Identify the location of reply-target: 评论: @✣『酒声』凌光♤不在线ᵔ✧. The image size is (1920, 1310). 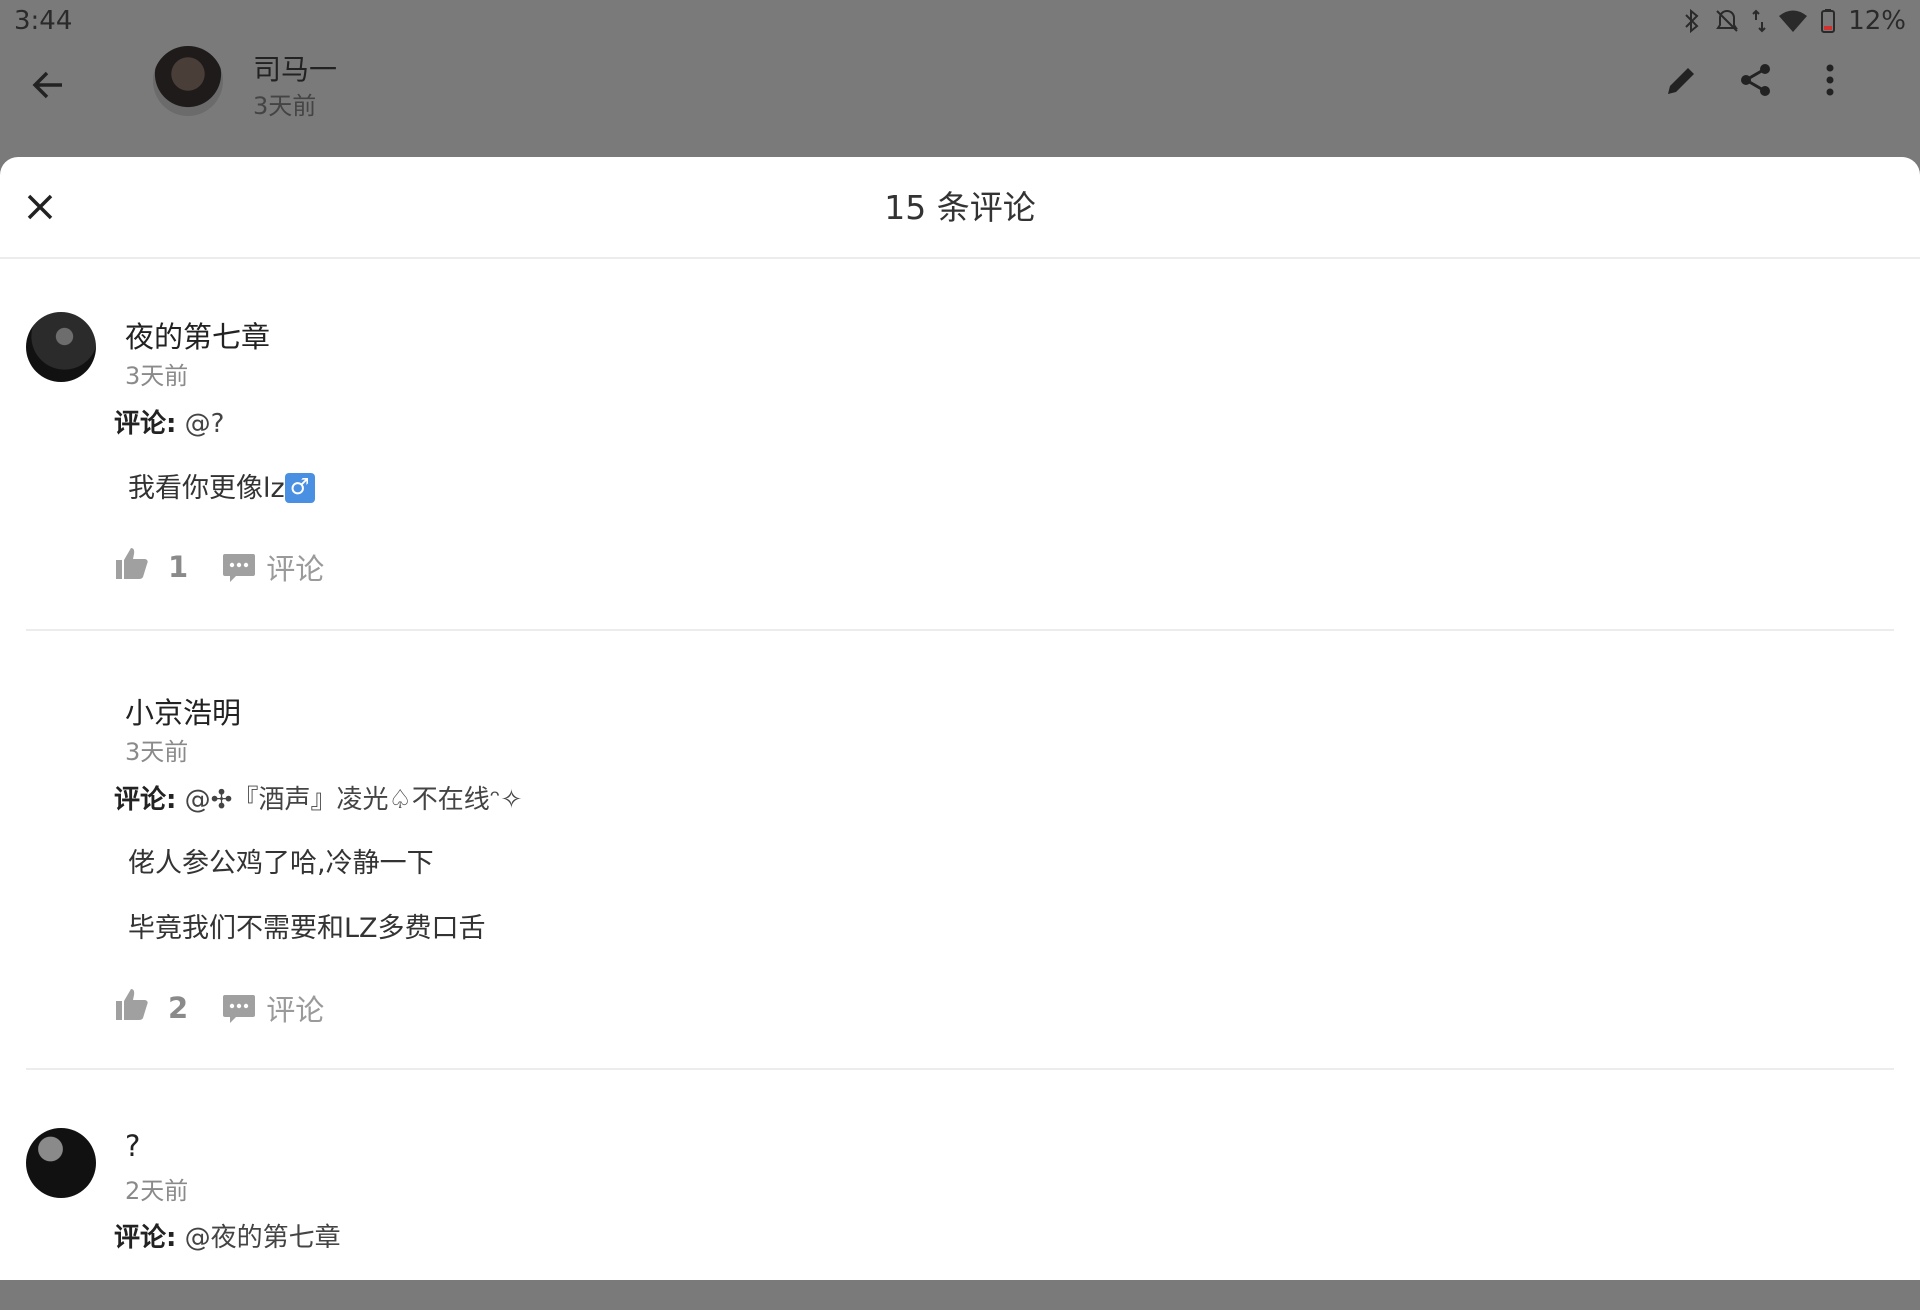
(318, 797).